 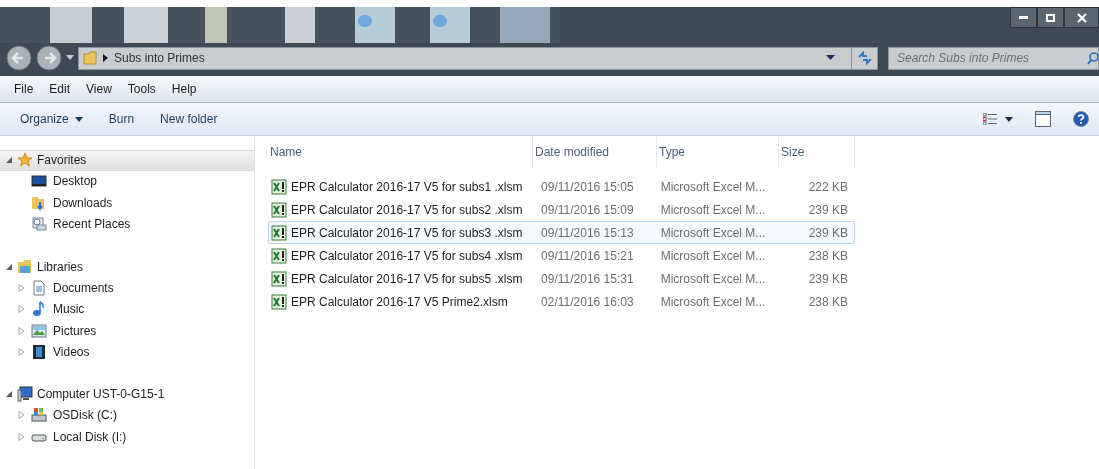 What do you see at coordinates (587, 187) in the screenshot?
I see `date-cell-text: 09/11/2016 15:05` at bounding box center [587, 187].